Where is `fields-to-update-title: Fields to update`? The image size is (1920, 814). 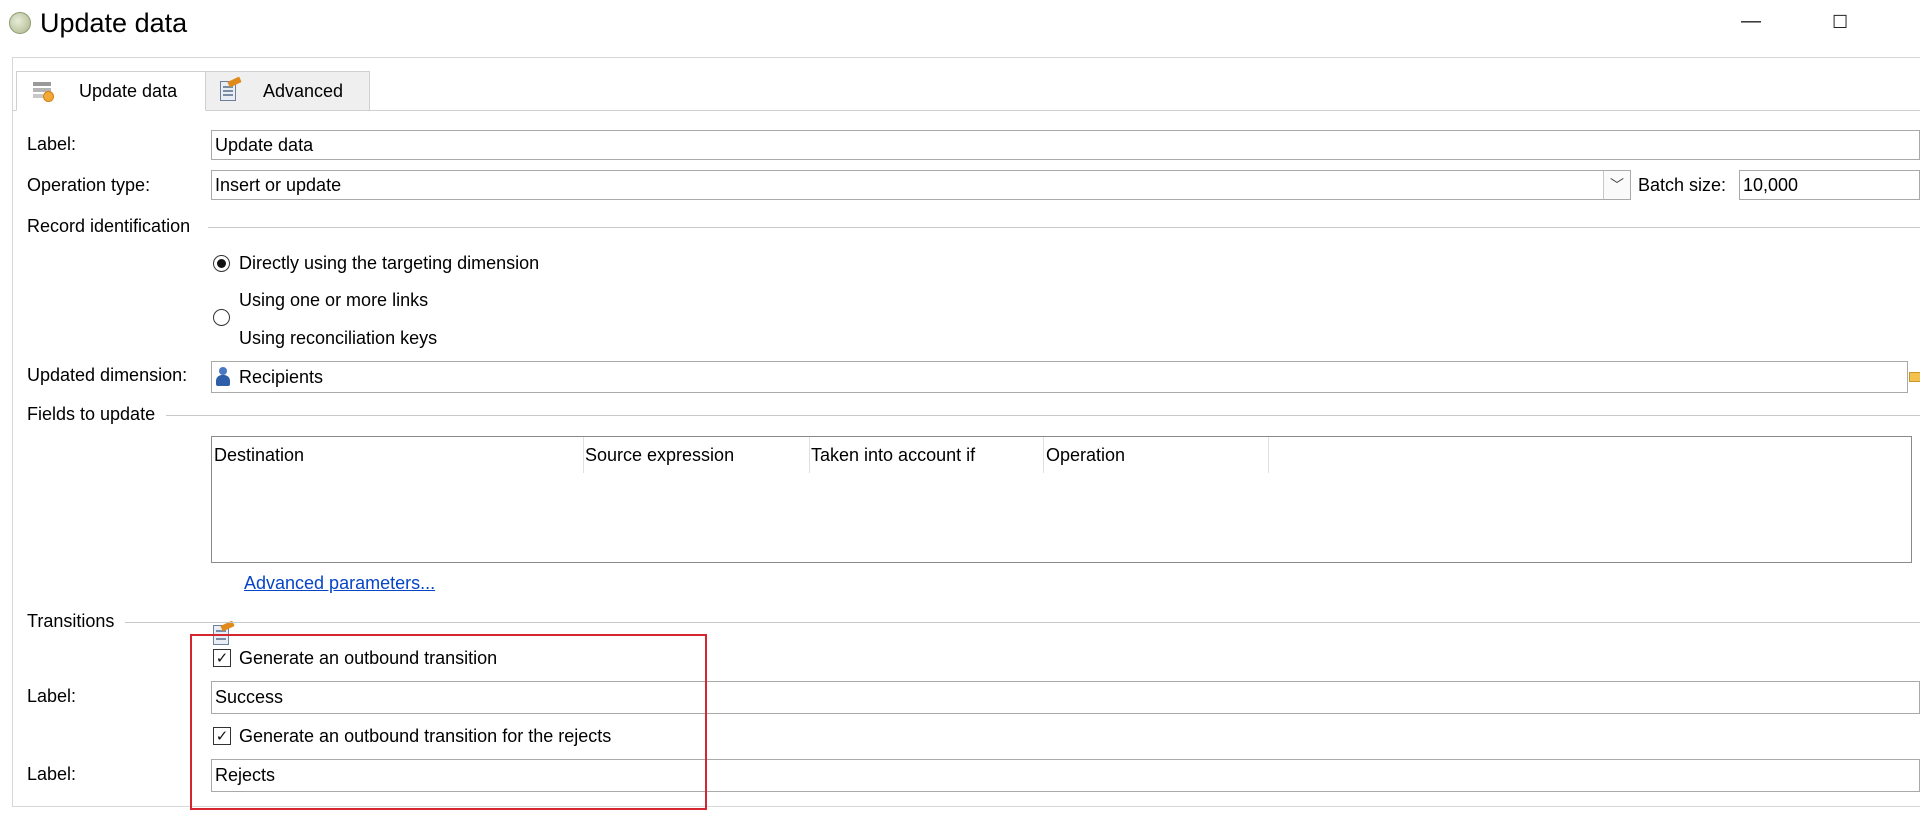 fields-to-update-title: Fields to update is located at coordinates (91, 414).